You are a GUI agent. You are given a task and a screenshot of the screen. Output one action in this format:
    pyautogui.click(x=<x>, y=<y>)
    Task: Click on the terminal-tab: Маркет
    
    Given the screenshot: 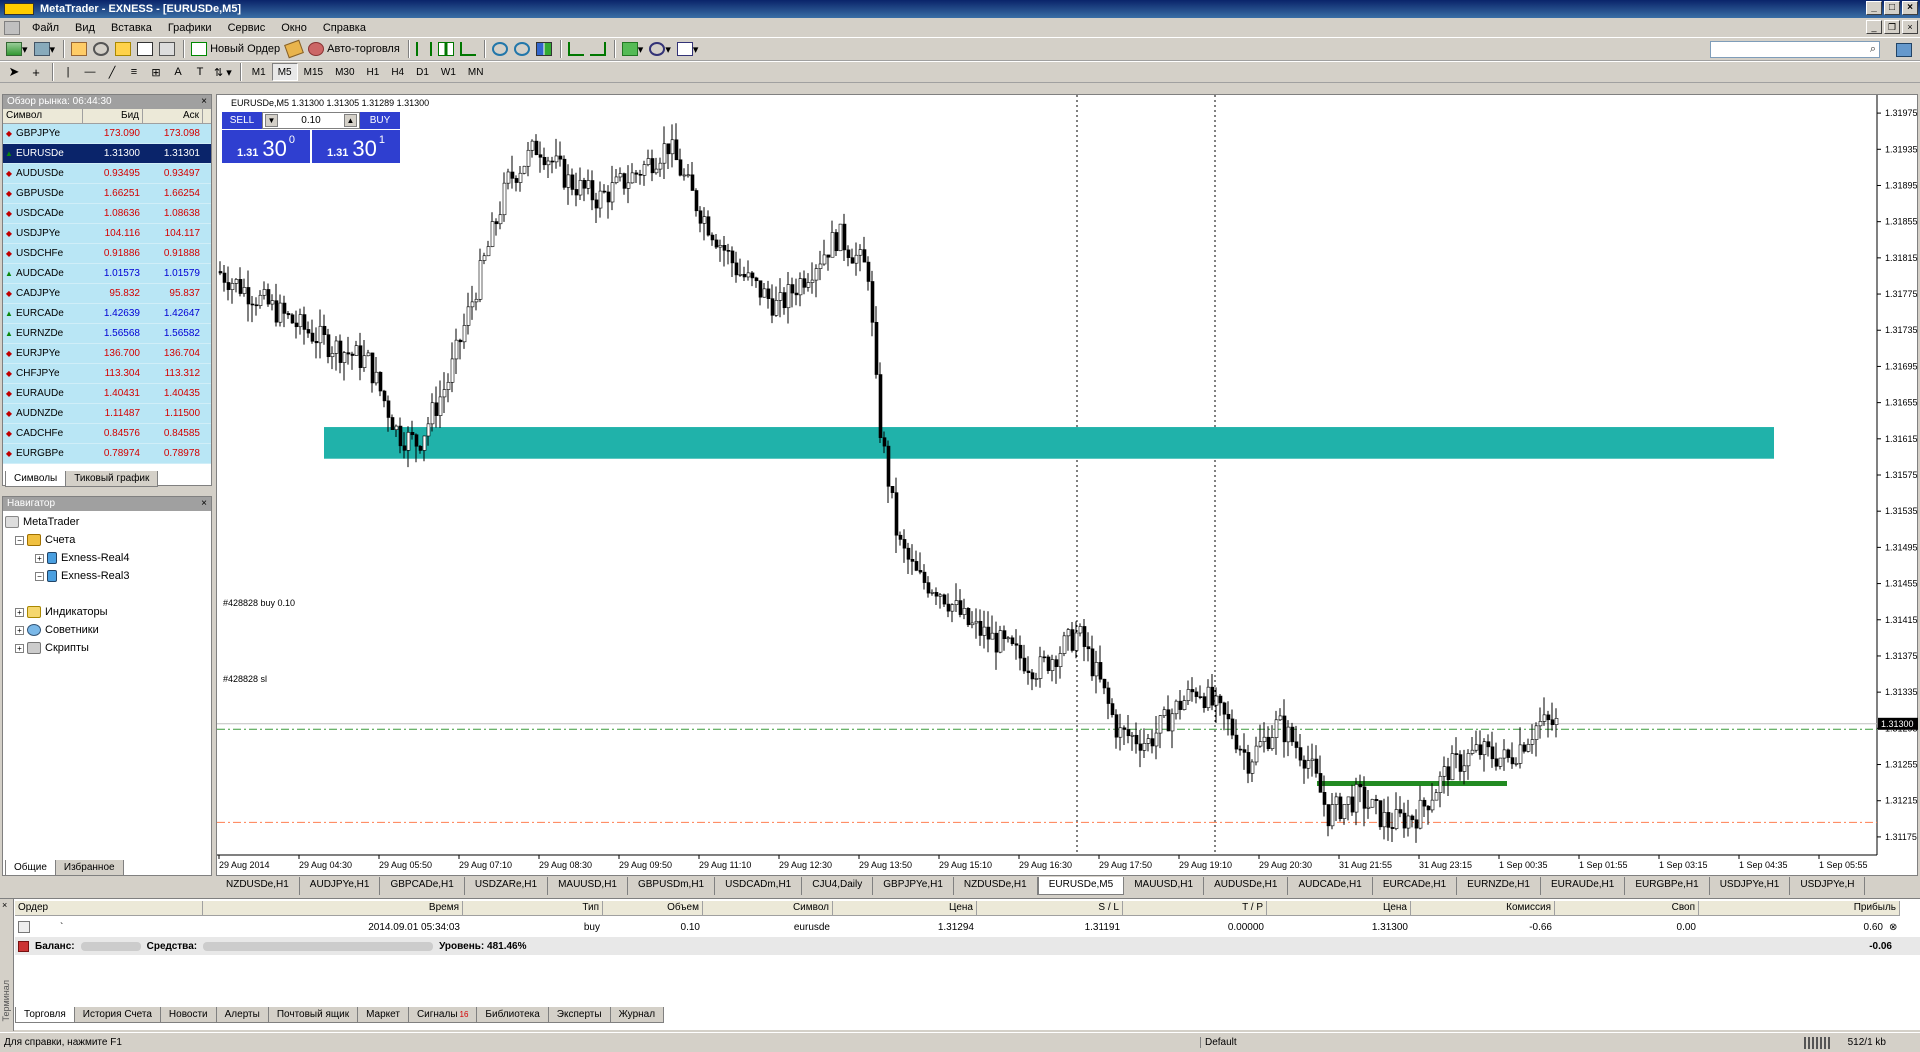 What is the action you would take?
    pyautogui.click(x=383, y=1015)
    